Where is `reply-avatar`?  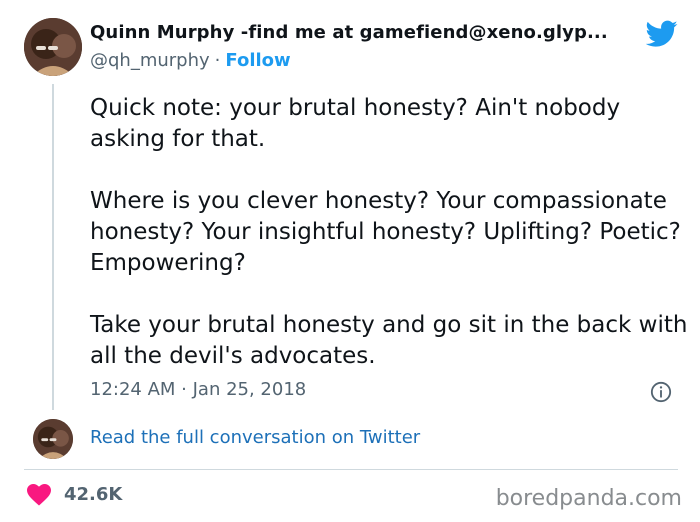 reply-avatar is located at coordinates (53, 439).